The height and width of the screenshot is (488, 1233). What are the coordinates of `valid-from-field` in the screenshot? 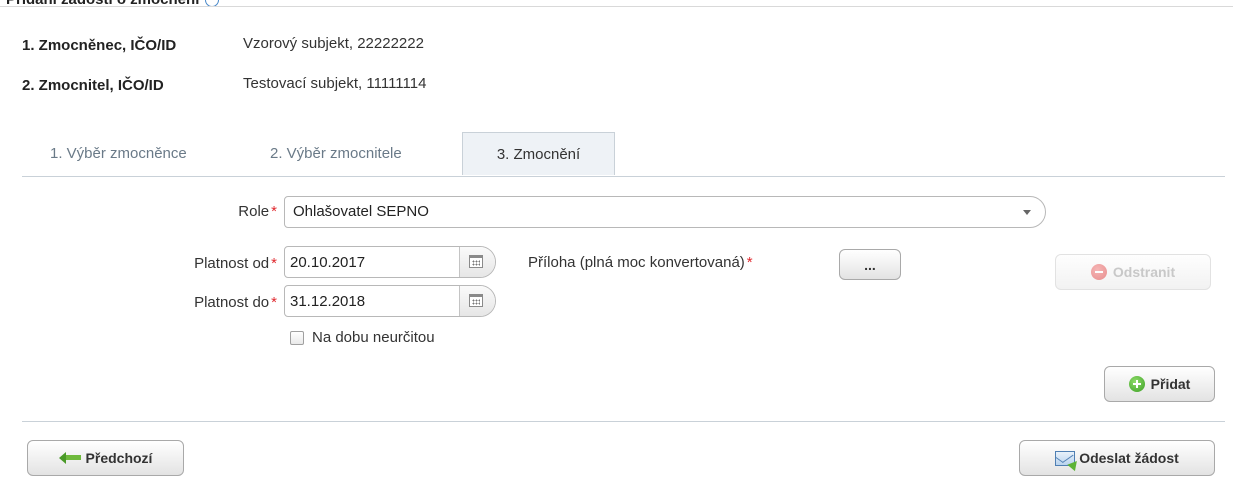 It's located at (390, 262).